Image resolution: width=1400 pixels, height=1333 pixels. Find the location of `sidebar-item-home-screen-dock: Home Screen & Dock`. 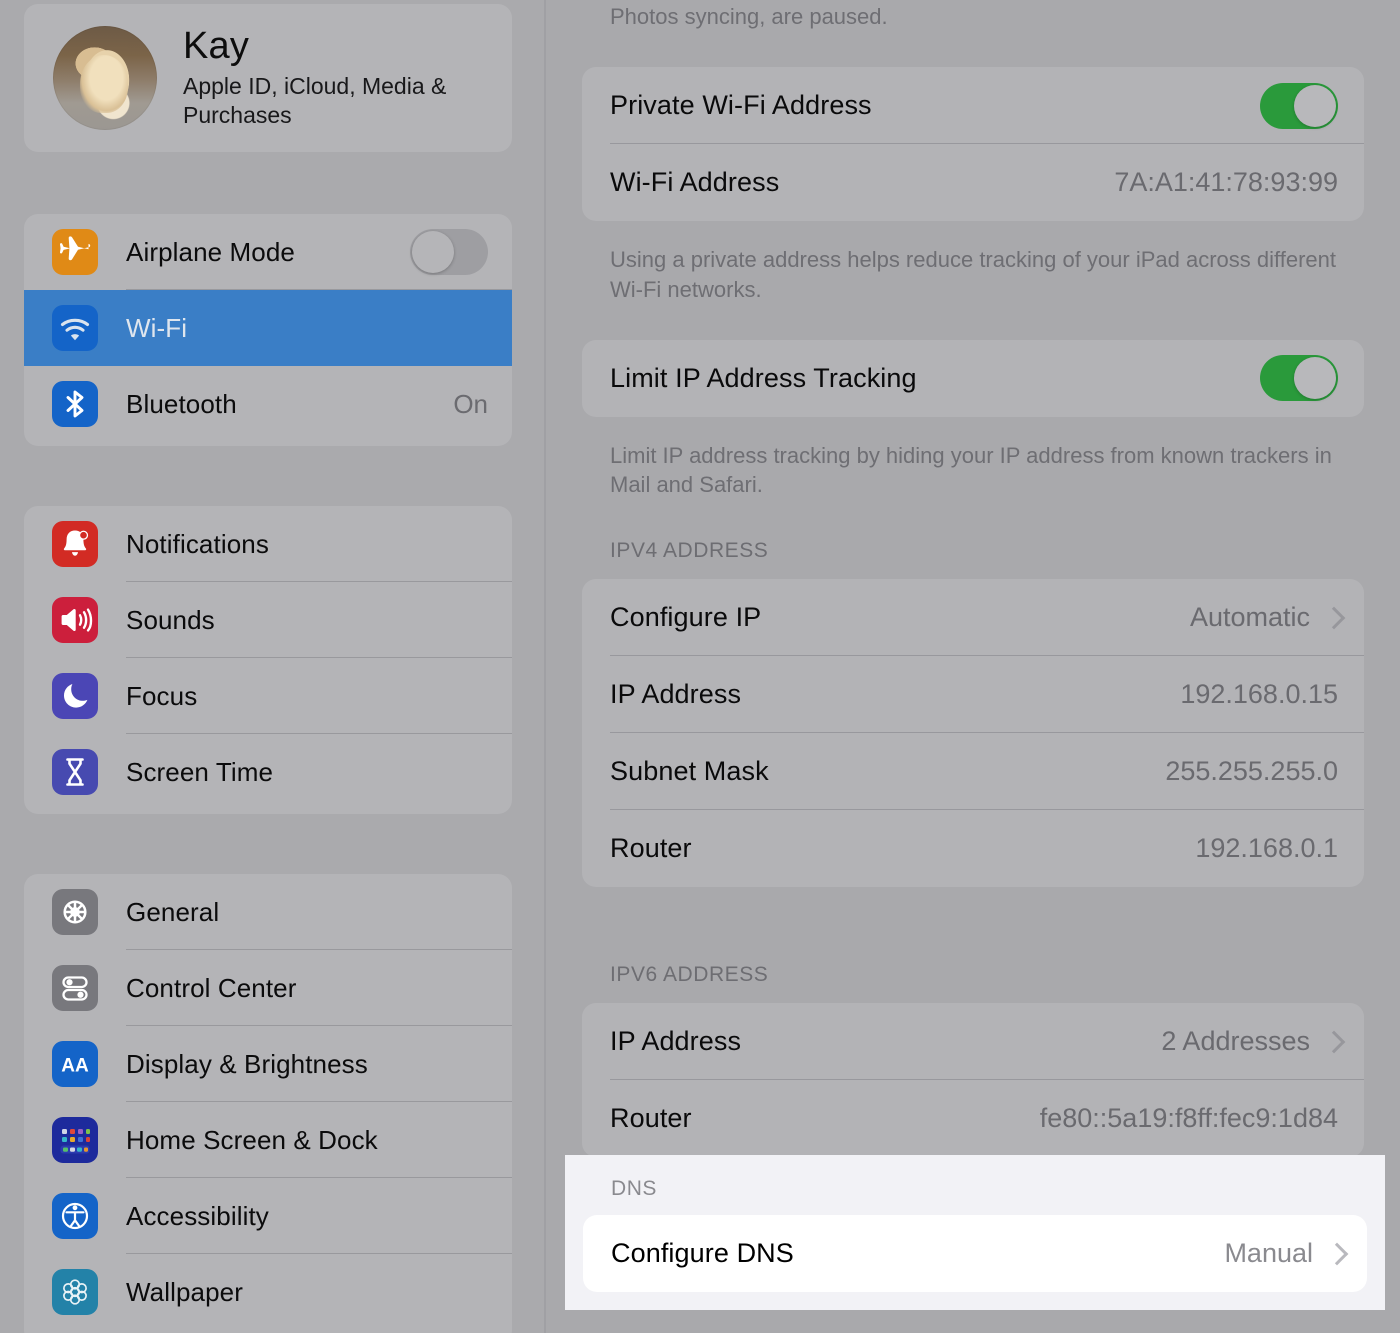

sidebar-item-home-screen-dock: Home Screen & Dock is located at coordinates (268, 1140).